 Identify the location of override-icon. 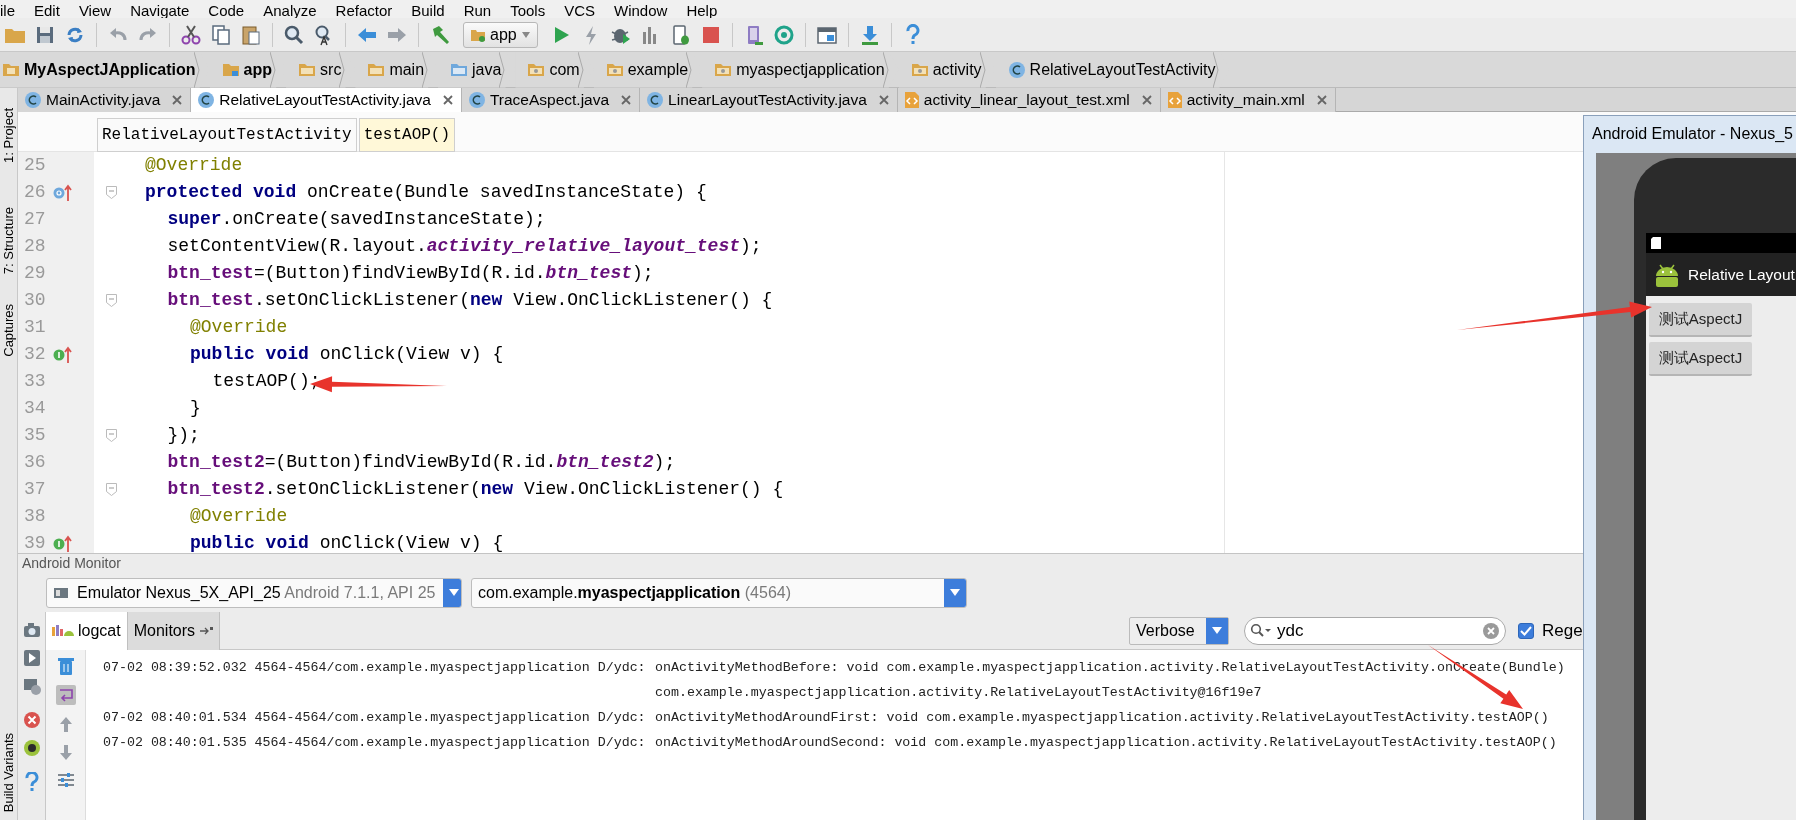
(62, 192).